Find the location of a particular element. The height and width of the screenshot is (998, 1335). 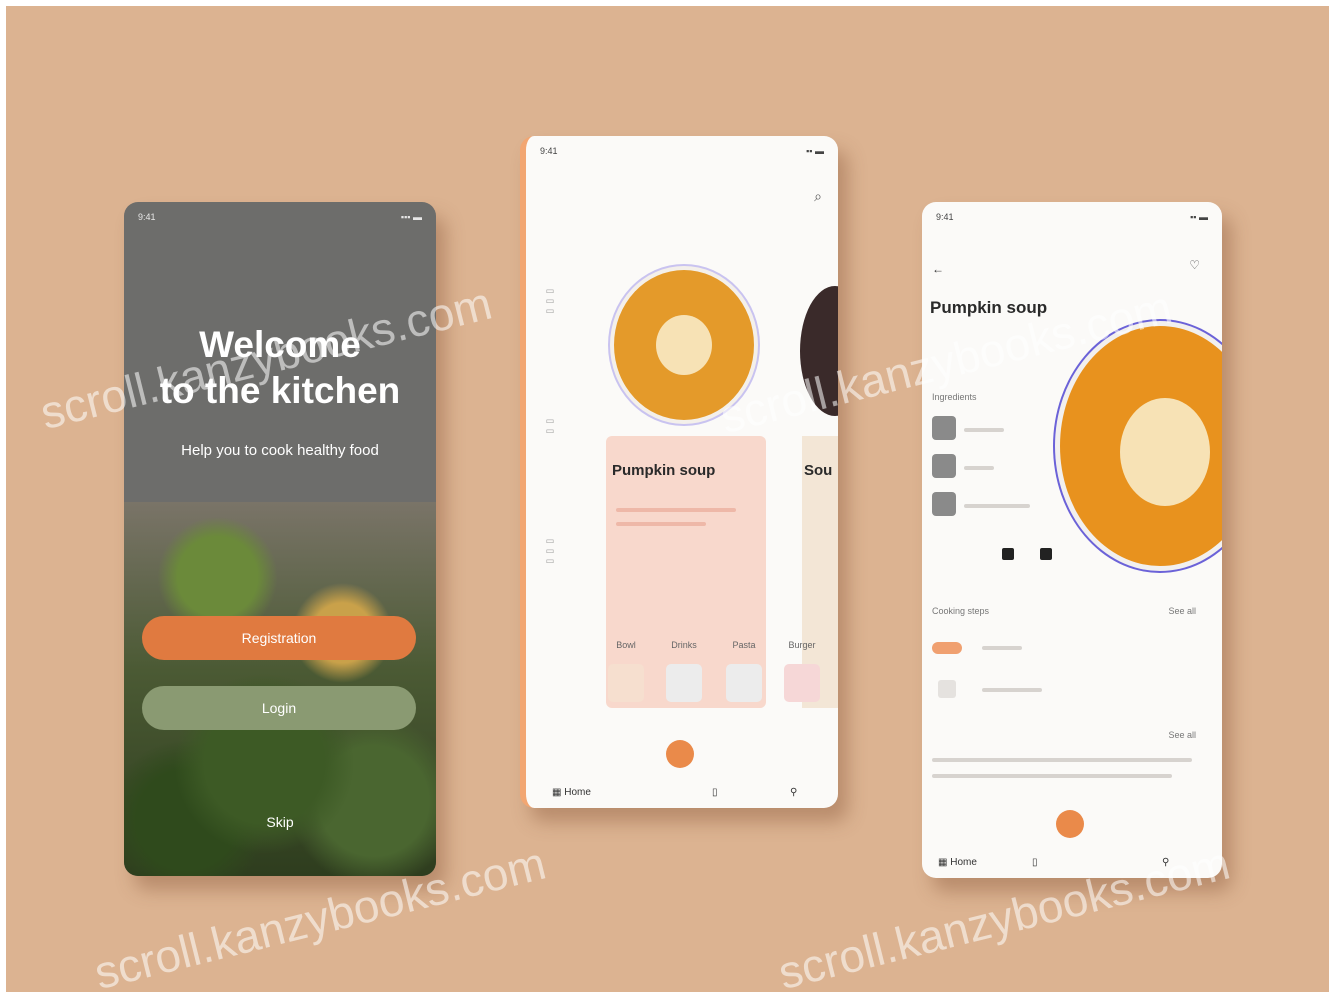

status-bar: 9:41 ▪▪▪ ▬ is located at coordinates (280, 219).